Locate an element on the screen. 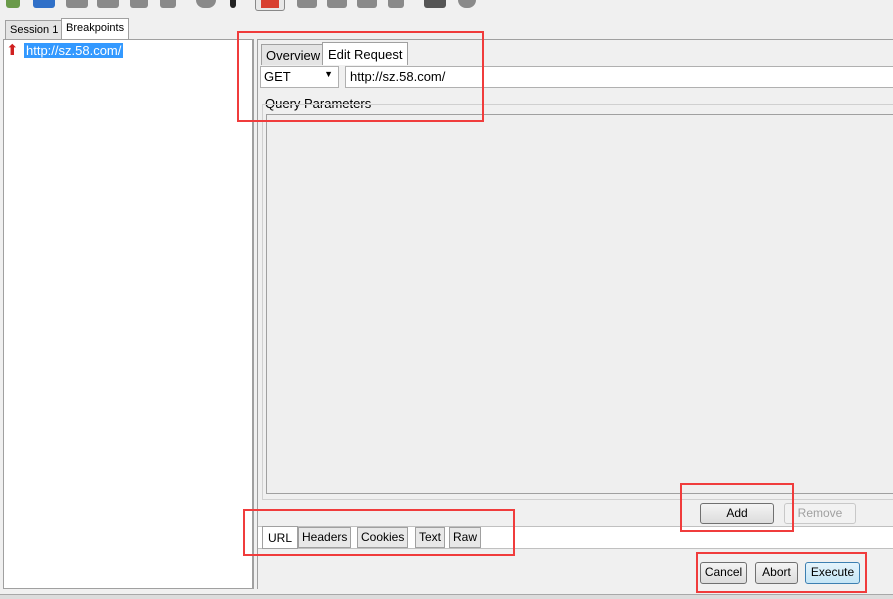 The width and height of the screenshot is (893, 599). open-icon is located at coordinates (44, 4).